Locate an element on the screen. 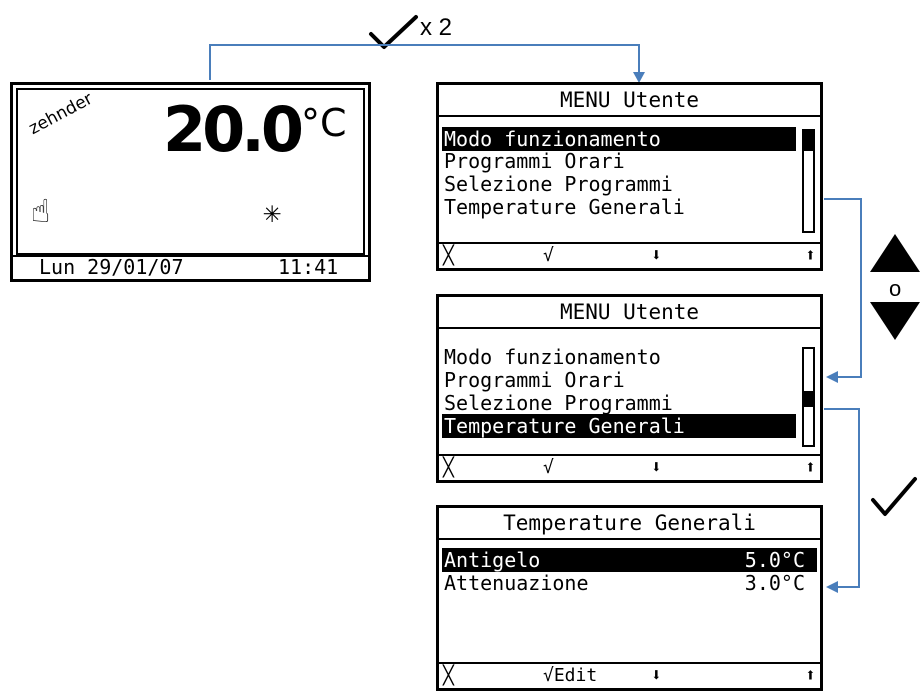 The width and height of the screenshot is (920, 691). connector-home-to-menu is located at coordinates (210, 62).